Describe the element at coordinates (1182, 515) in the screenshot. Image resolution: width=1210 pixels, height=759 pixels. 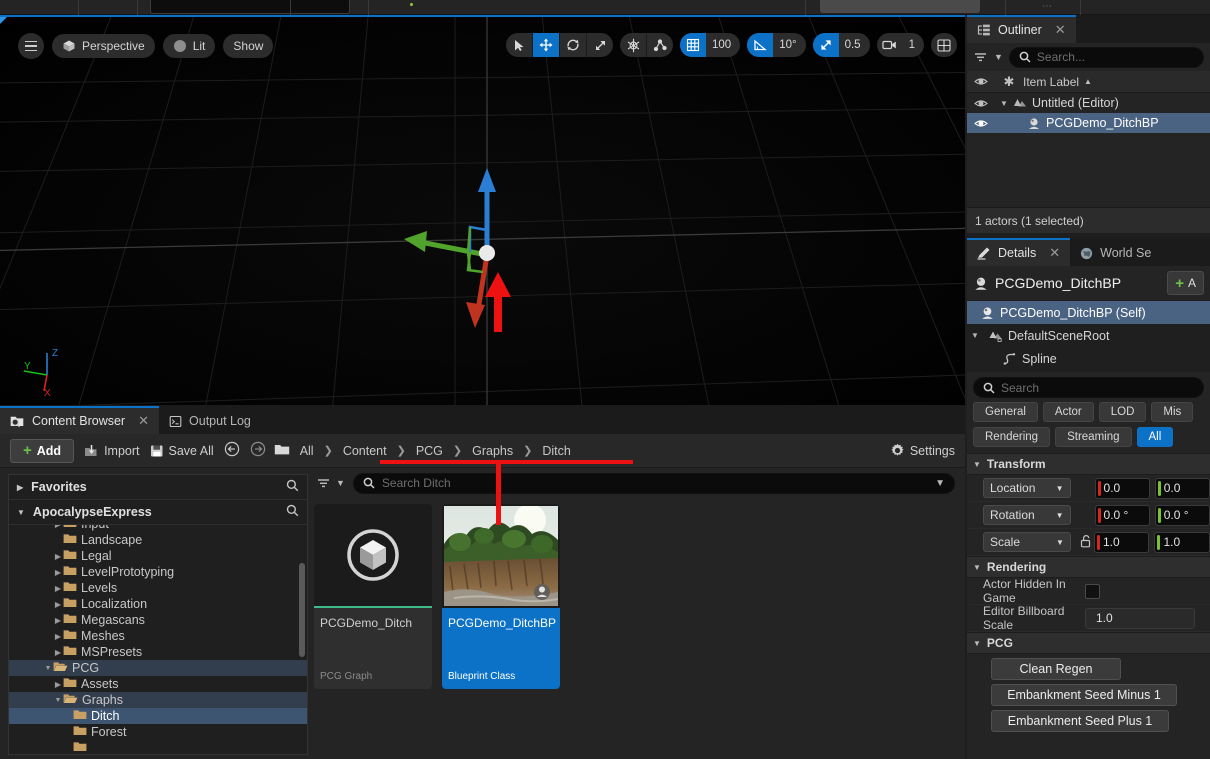
I see `rotation-y-field: 0.0 °` at that location.